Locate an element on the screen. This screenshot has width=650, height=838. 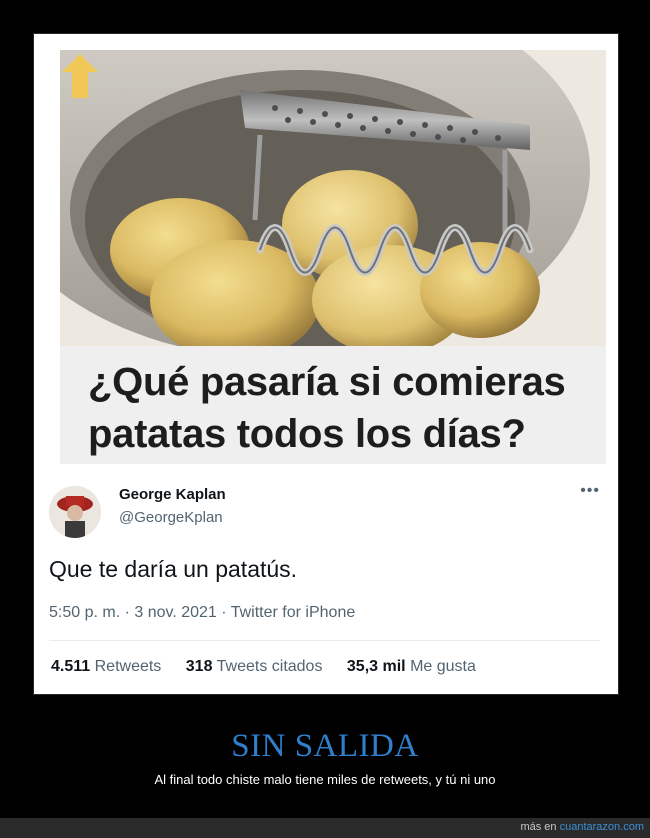
likes-label: Me gusta is located at coordinates (443, 666).